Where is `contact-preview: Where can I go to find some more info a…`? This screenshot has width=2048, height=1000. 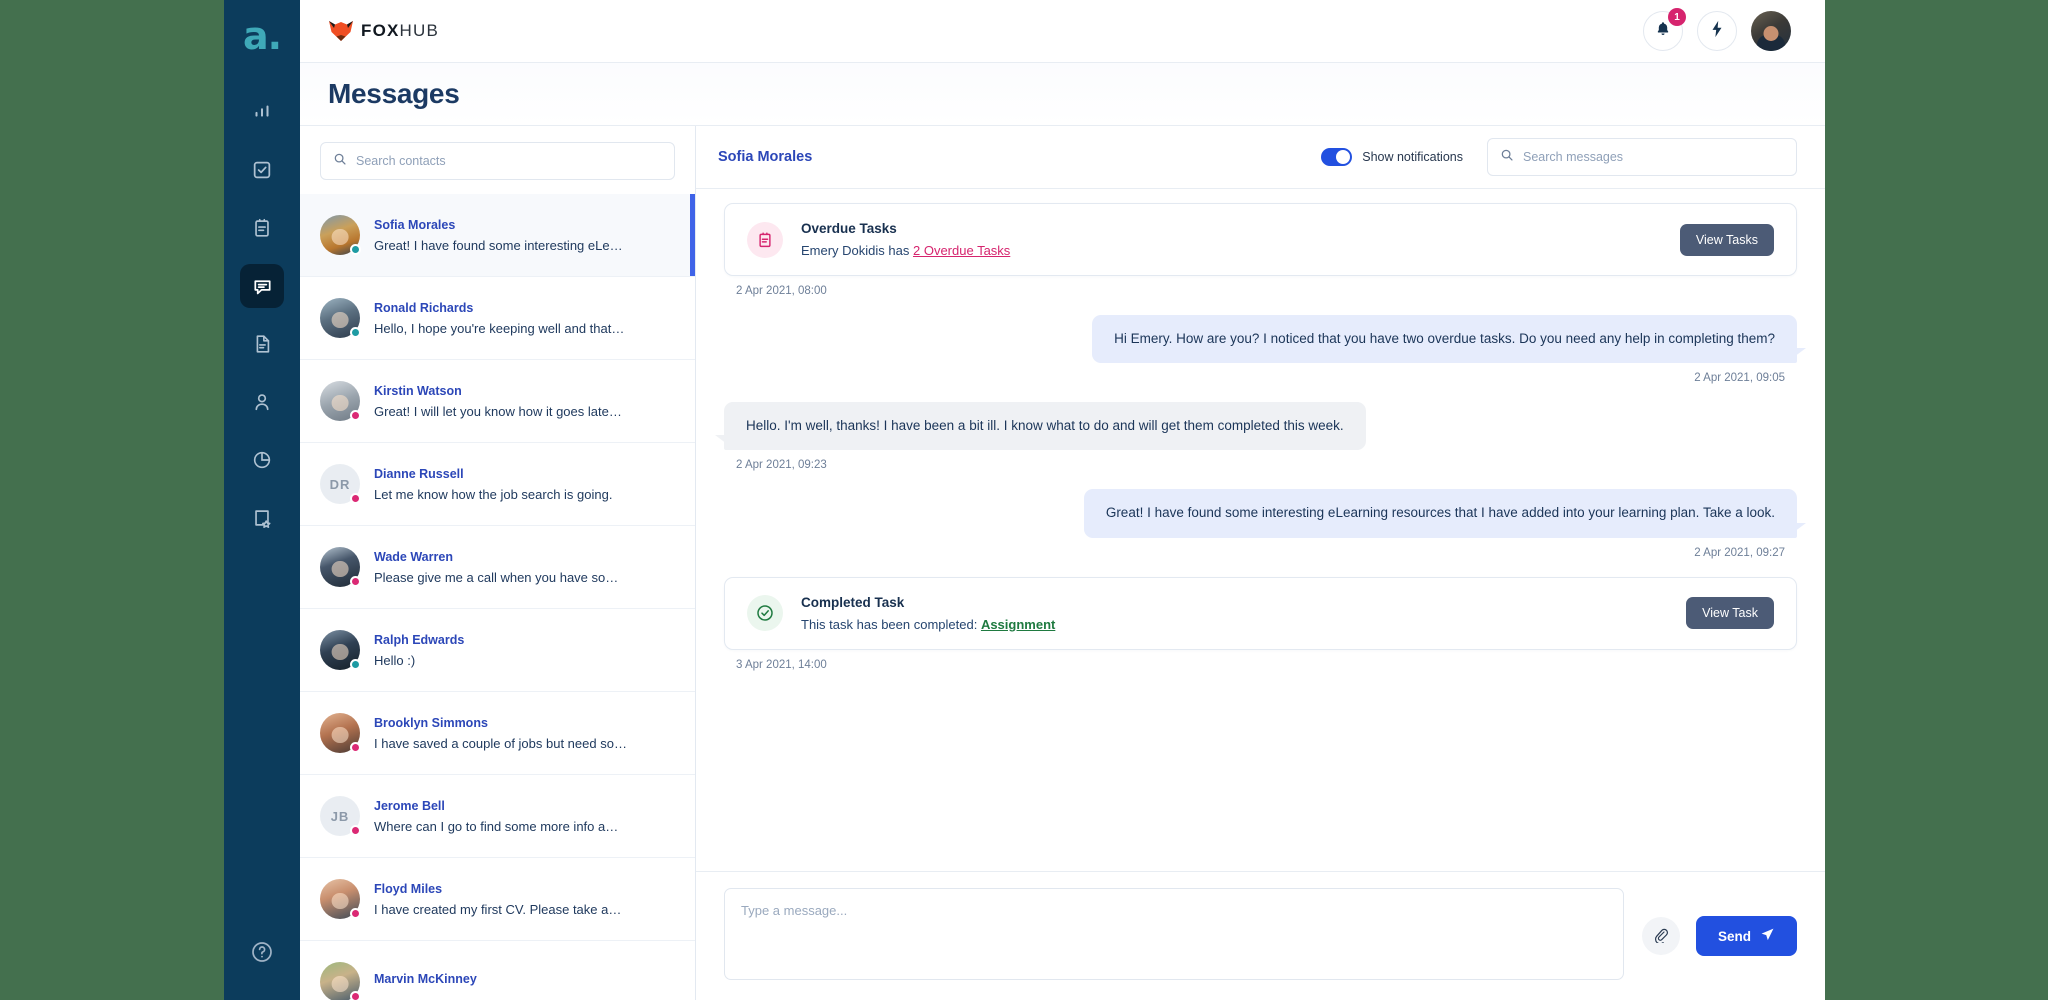
contact-preview: Where can I go to find some more info a… is located at coordinates (496, 826).